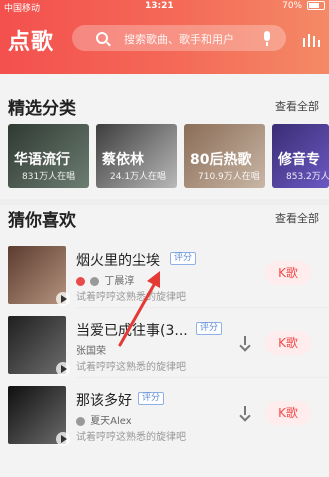 Image resolution: width=329 pixels, height=477 pixels. Describe the element at coordinates (118, 261) in the screenshot. I see `song-title: 烟火里的尘埃` at that location.